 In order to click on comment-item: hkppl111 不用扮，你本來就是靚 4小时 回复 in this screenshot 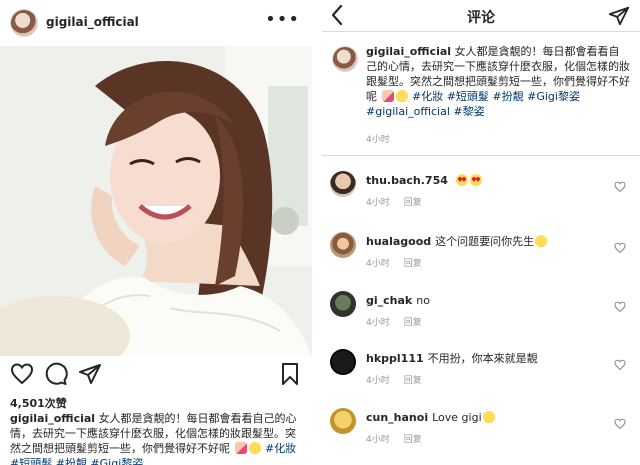, I will do `click(481, 374)`.